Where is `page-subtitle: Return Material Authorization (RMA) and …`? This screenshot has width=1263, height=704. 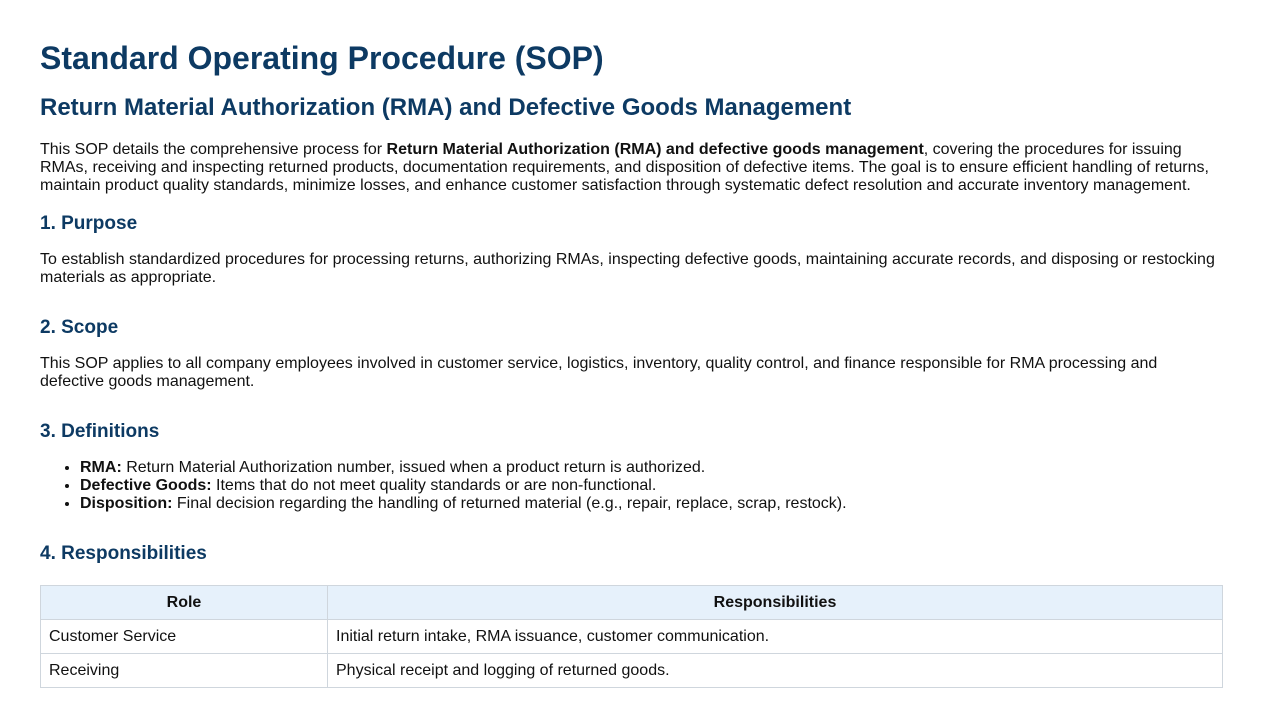 page-subtitle: Return Material Authorization (RMA) and … is located at coordinates (446, 107).